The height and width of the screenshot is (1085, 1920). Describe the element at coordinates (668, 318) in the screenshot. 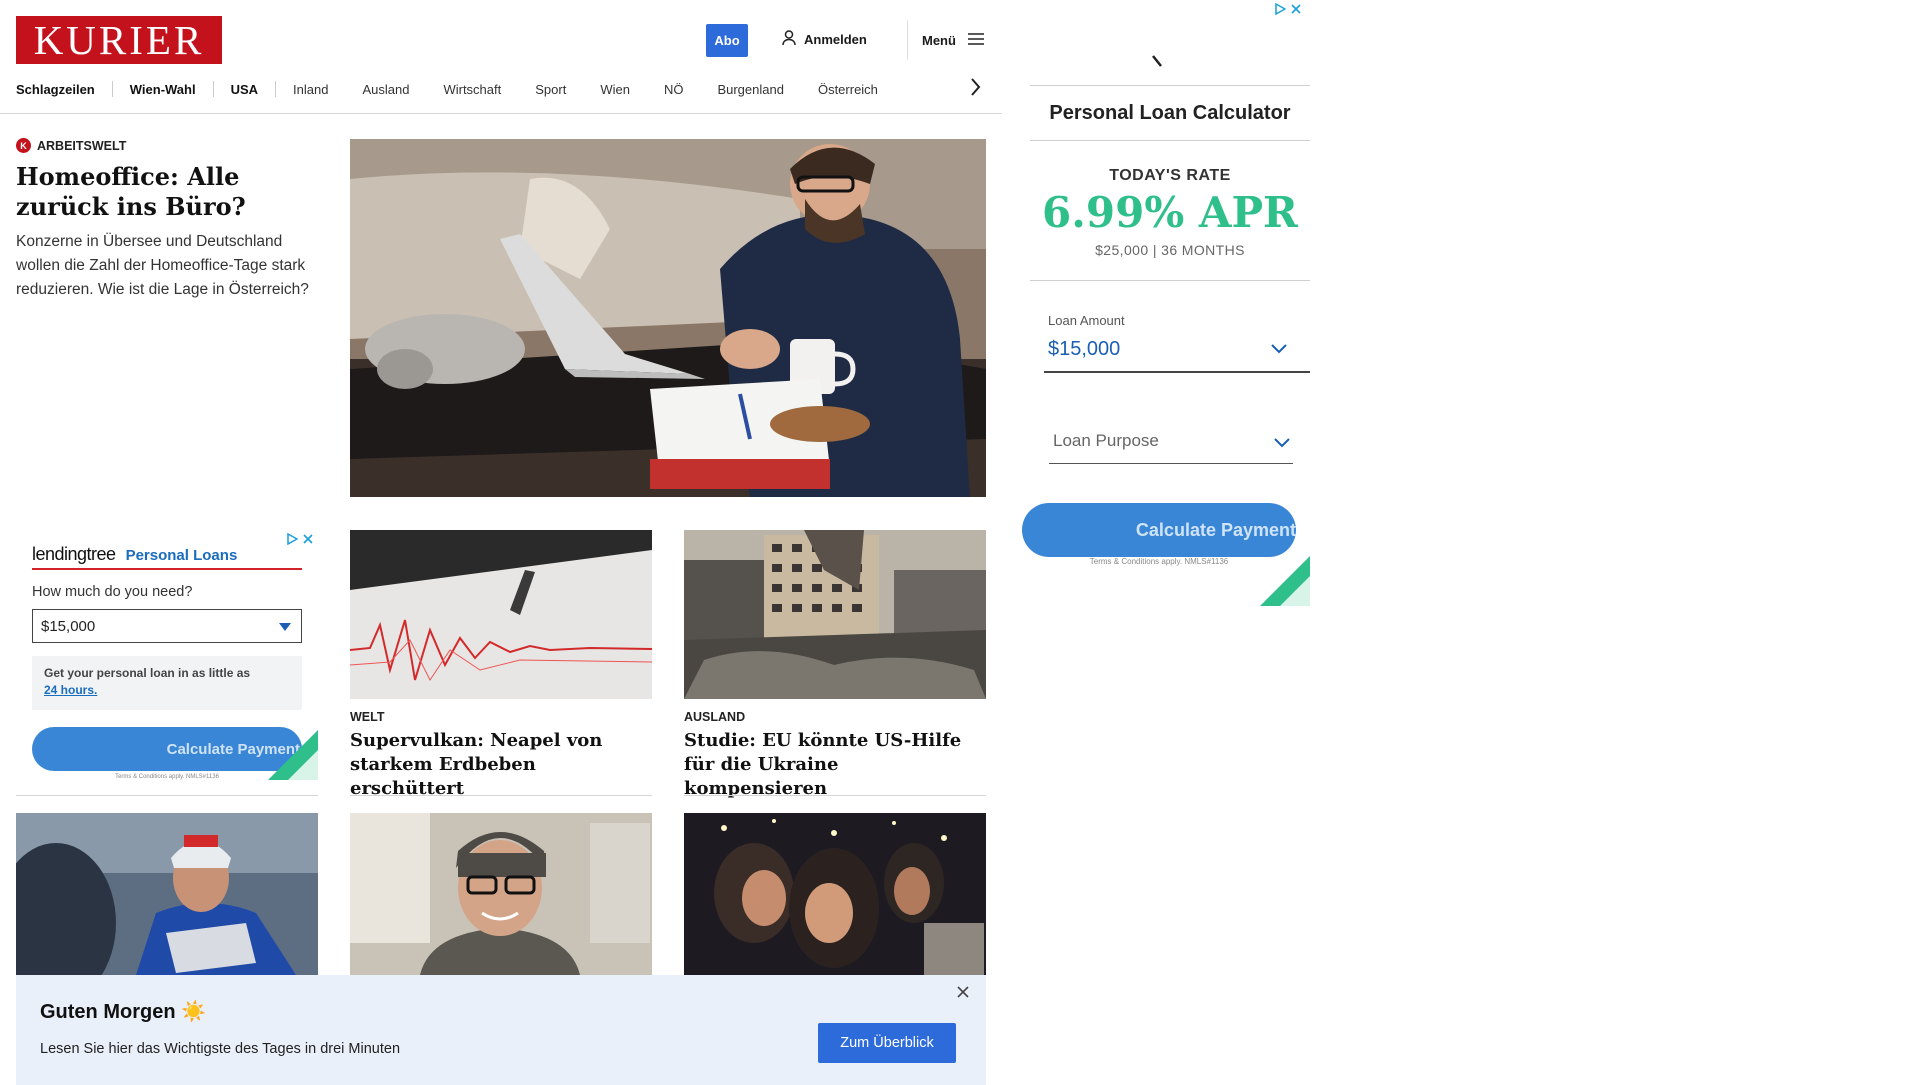

I see `lead-image` at that location.